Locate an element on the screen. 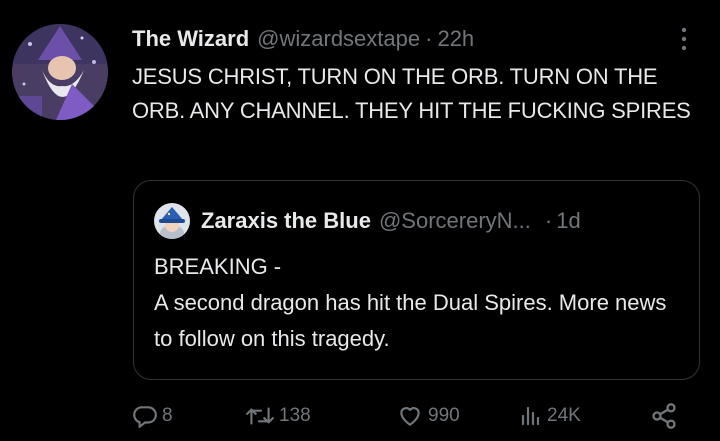 The image size is (720, 441). quoted-tweet-header: Zaraxis the Blue @SorcereryN... · 1d is located at coordinates (367, 221).